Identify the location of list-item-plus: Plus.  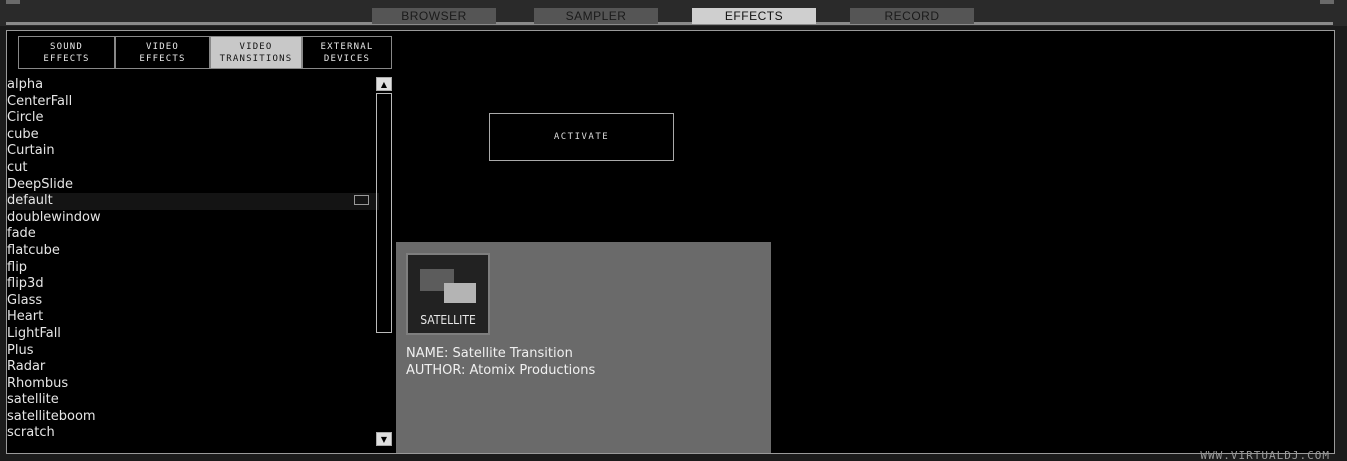
(193, 351).